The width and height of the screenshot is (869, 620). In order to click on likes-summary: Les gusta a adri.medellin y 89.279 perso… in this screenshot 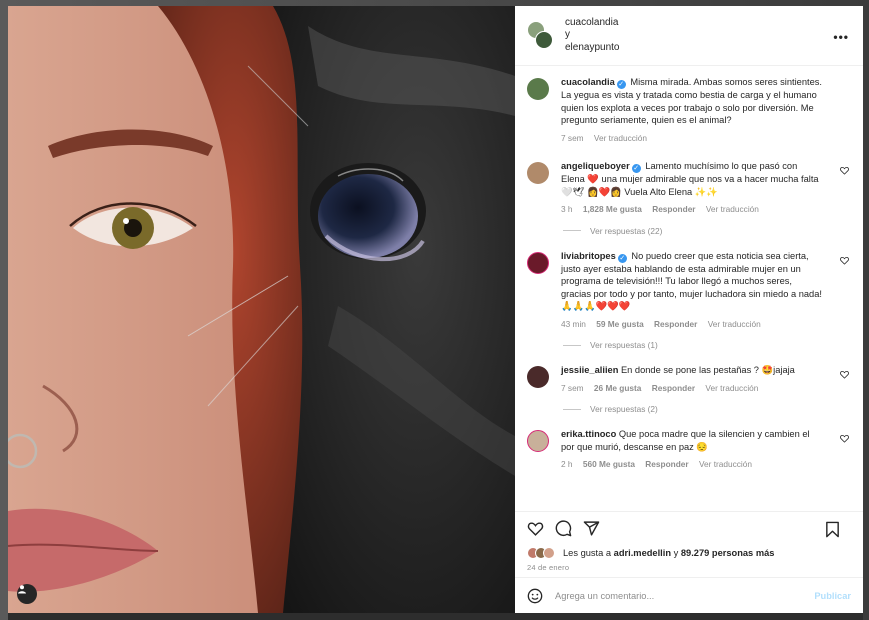, I will do `click(689, 553)`.